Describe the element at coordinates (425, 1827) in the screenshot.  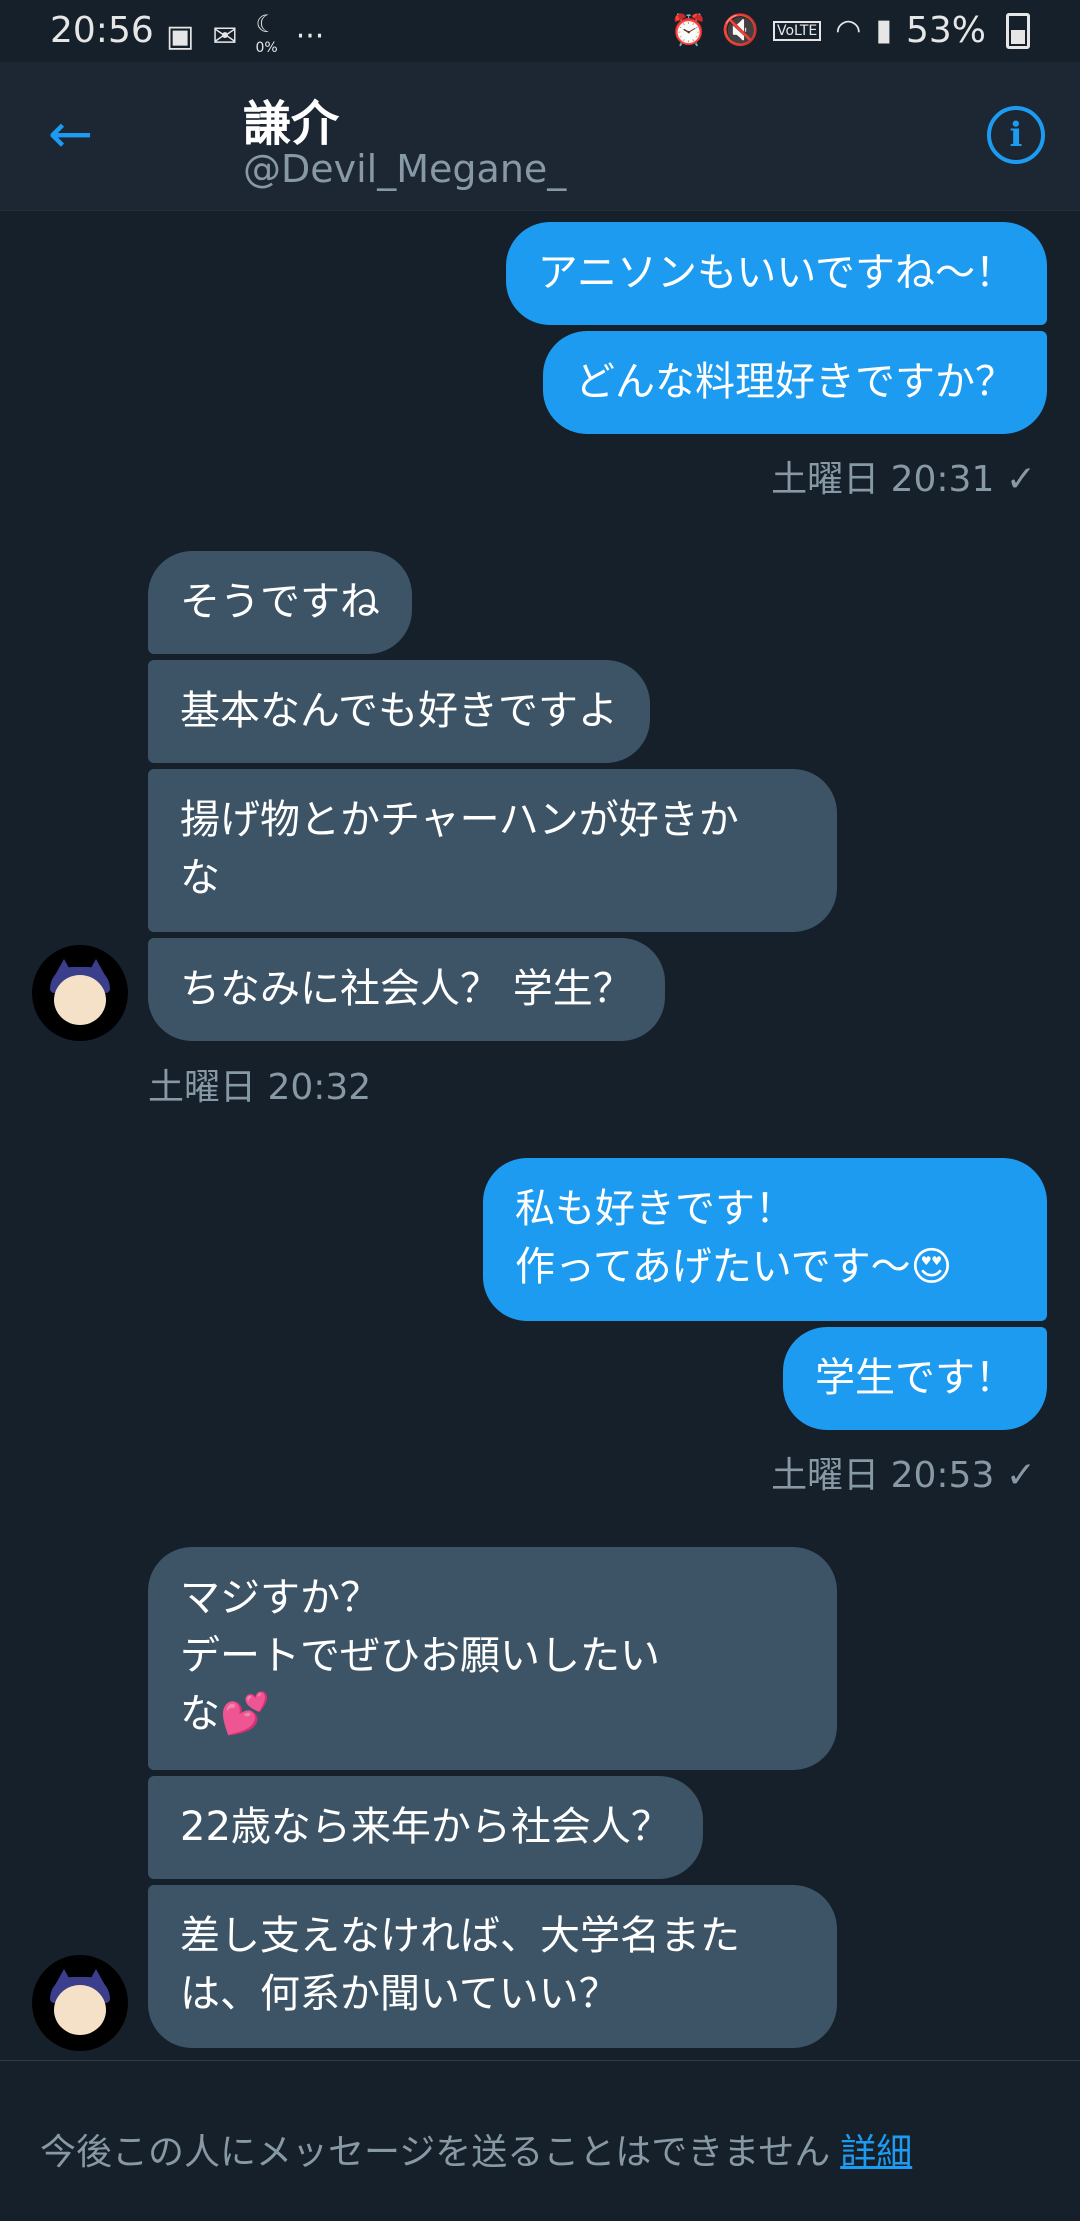
I see `message-bubble-incoming: 22歳なら来年から社会人？` at that location.